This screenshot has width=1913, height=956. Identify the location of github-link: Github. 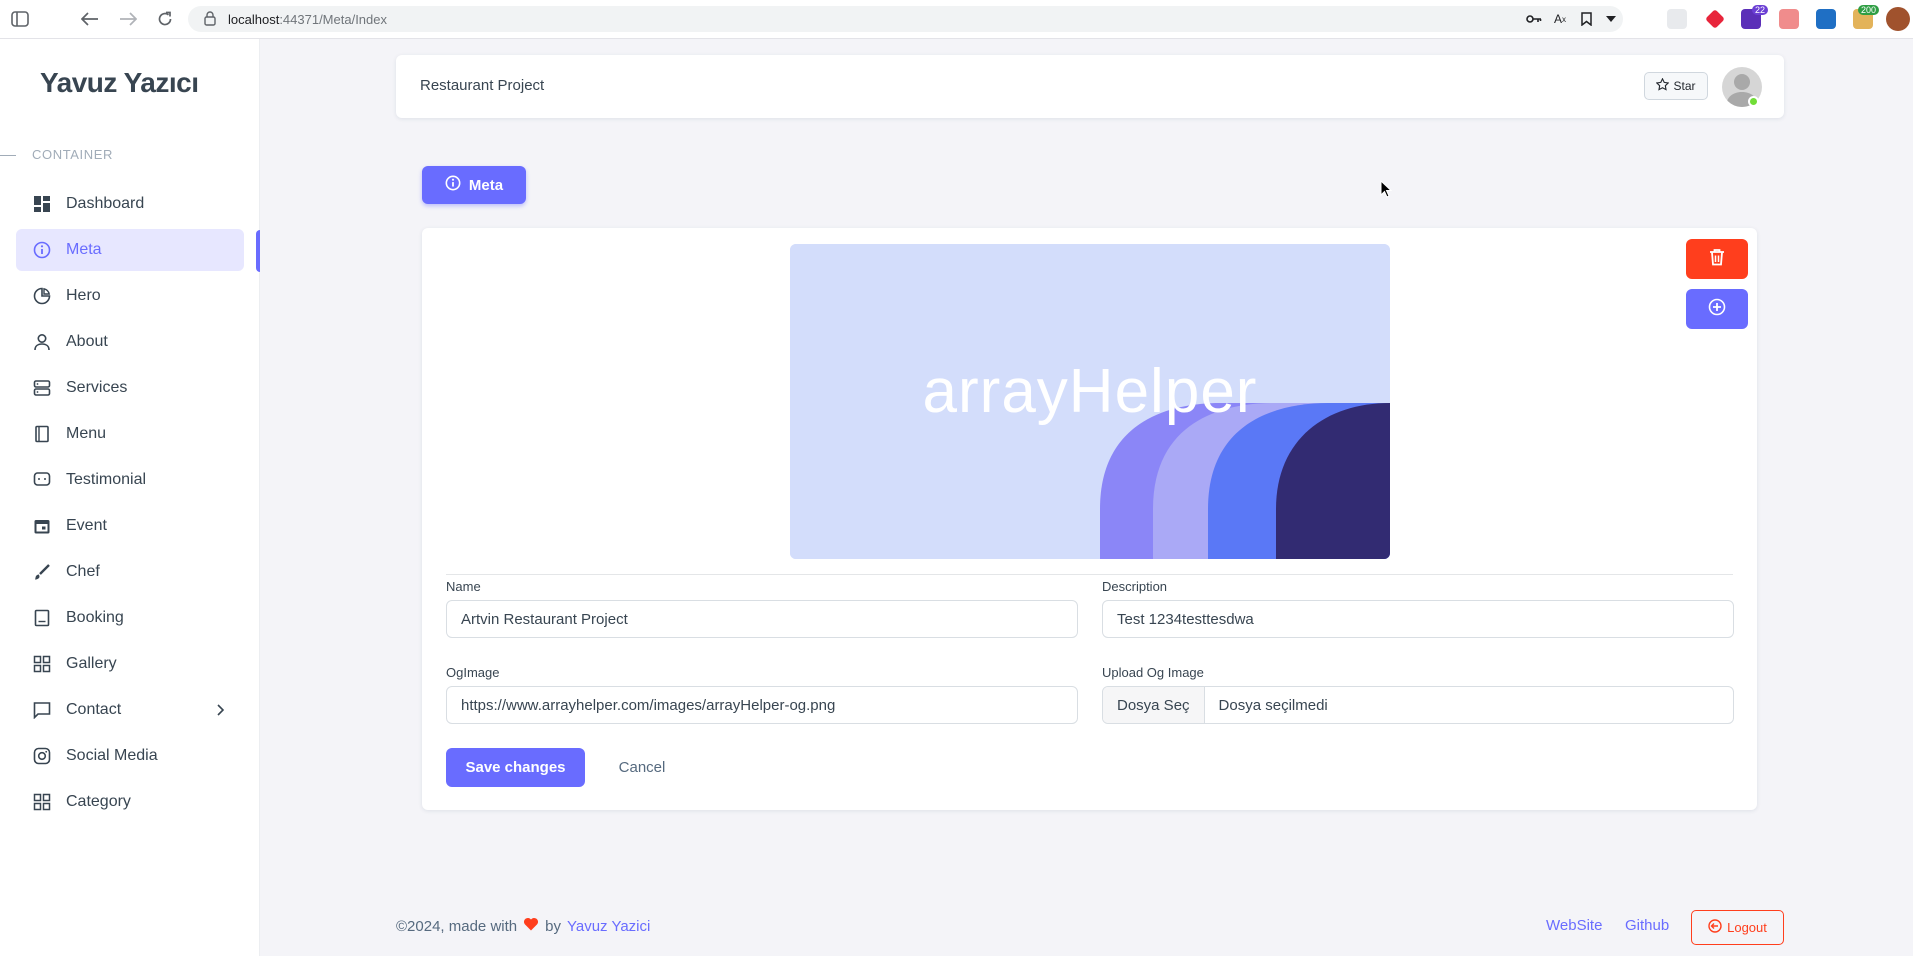
(1647, 925).